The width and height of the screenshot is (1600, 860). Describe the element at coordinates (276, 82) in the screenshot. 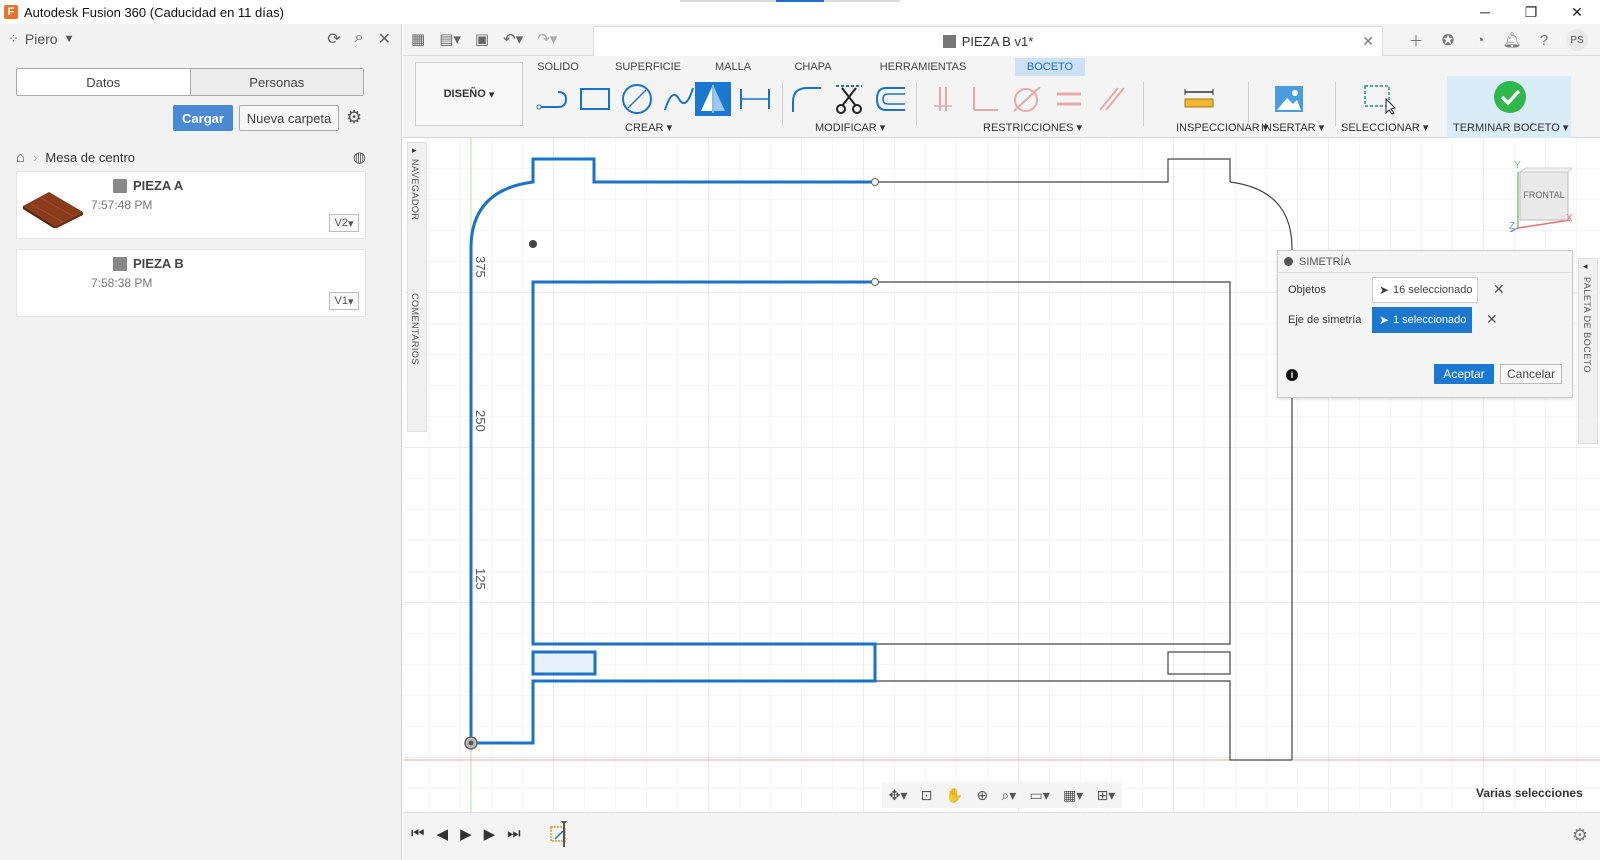

I see `tab-personas: Personas` at that location.